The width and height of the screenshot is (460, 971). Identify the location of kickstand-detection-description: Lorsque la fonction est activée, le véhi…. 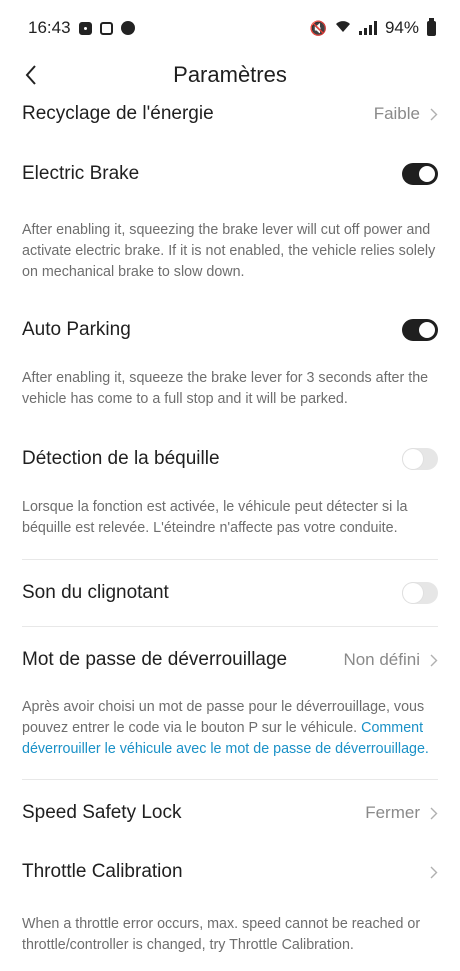
(215, 517).